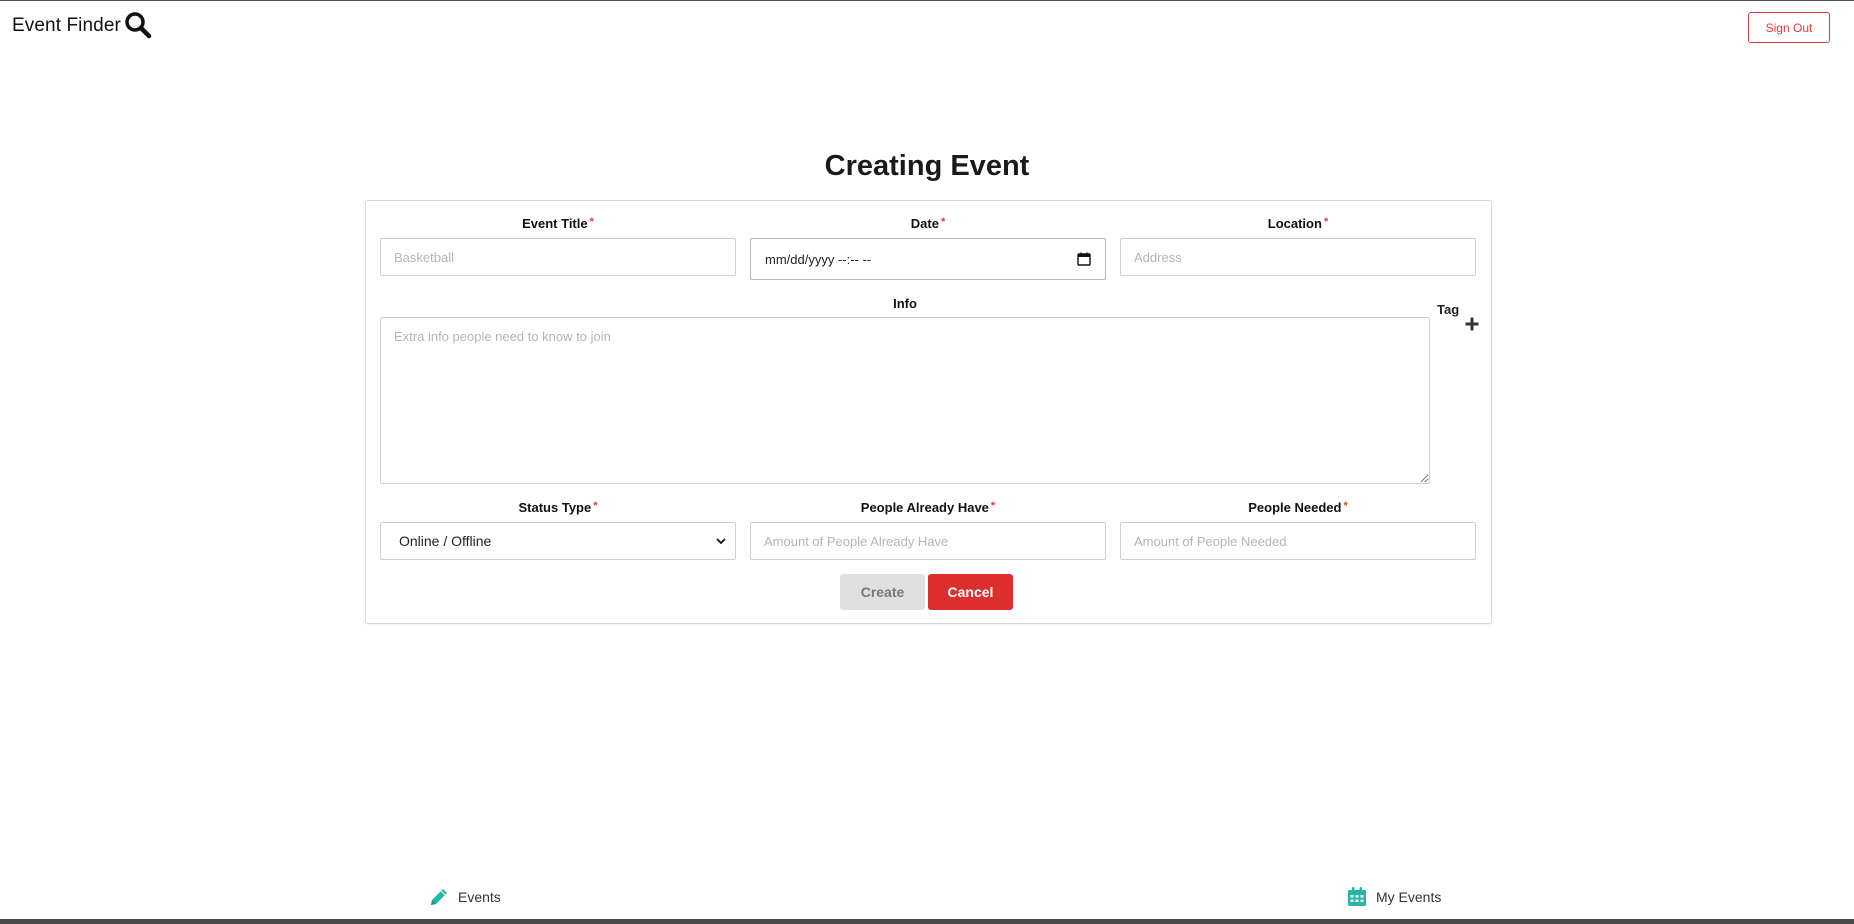  I want to click on sign-out-button: Sign Out, so click(1789, 27).